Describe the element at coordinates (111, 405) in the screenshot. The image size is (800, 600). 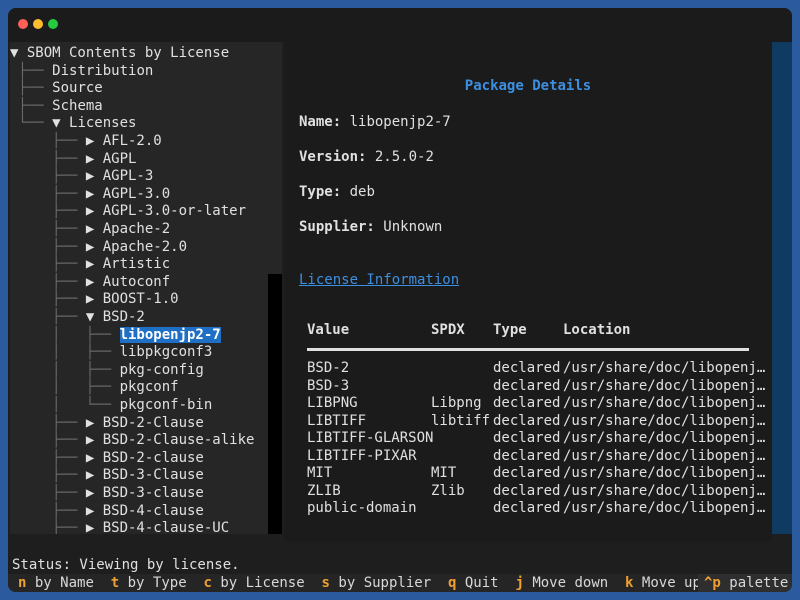
I see `tree-package-item: │ └── pkgconf-bin` at that location.